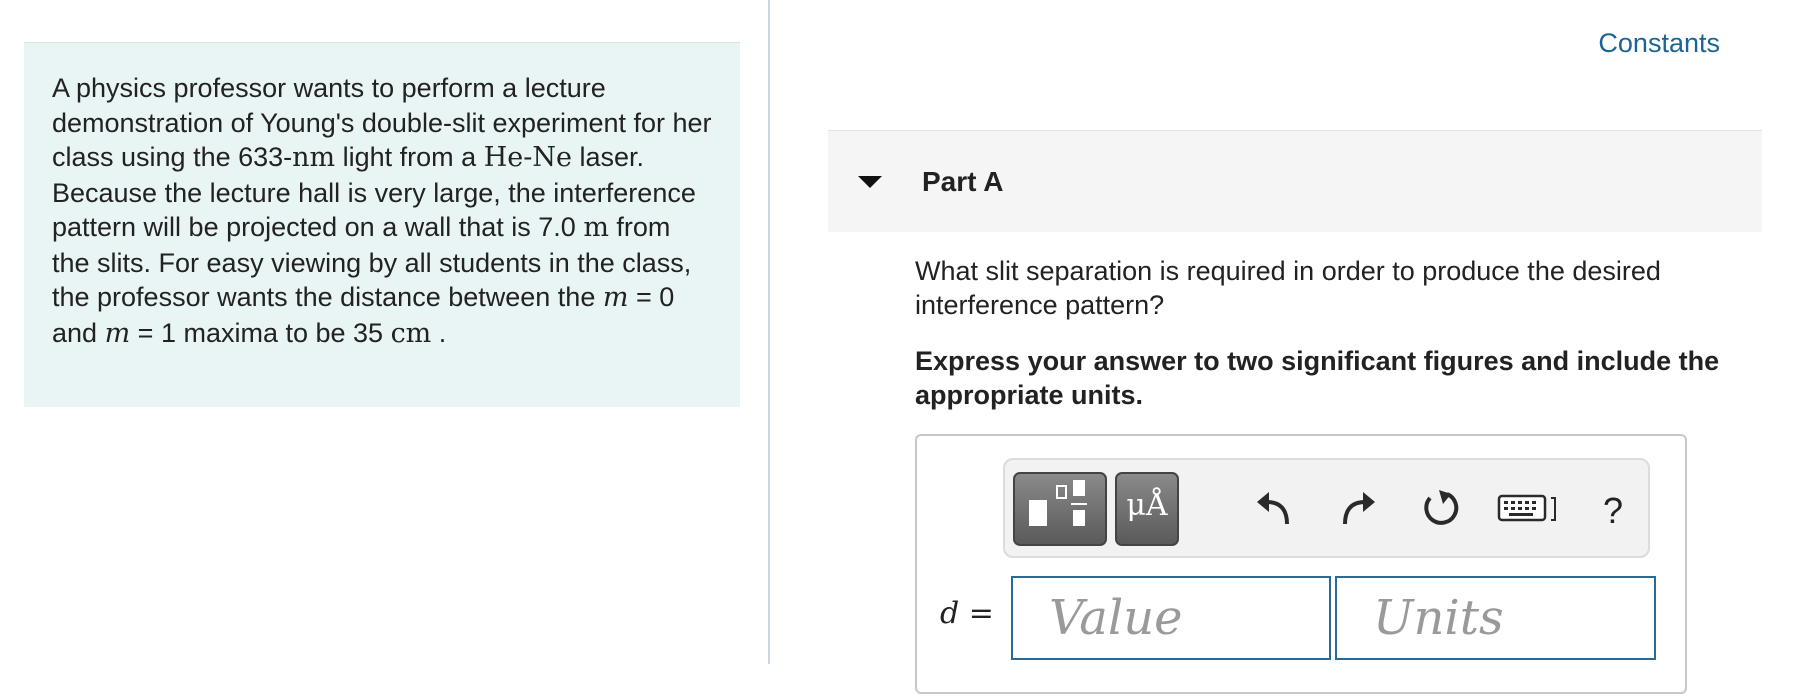 The width and height of the screenshot is (1794, 694). I want to click on keyboard-icon, so click(1530, 508).